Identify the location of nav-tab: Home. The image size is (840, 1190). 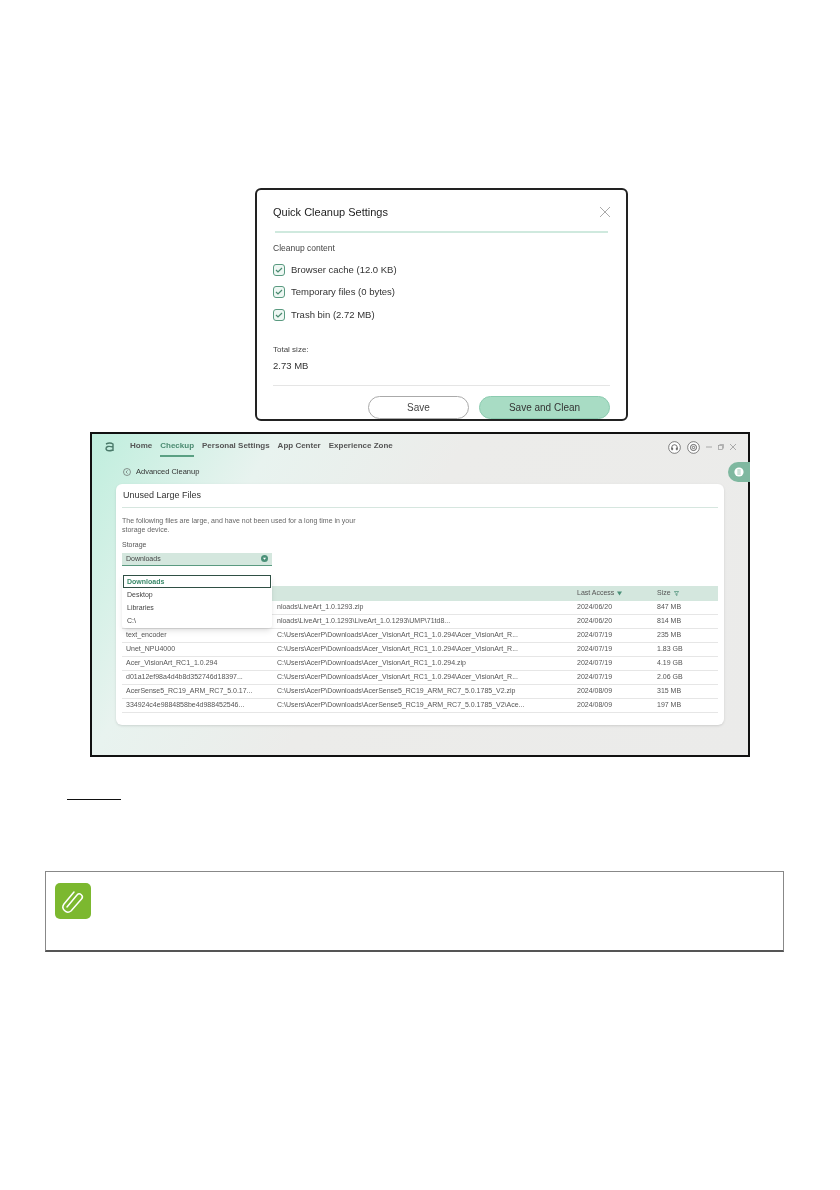
(141, 447).